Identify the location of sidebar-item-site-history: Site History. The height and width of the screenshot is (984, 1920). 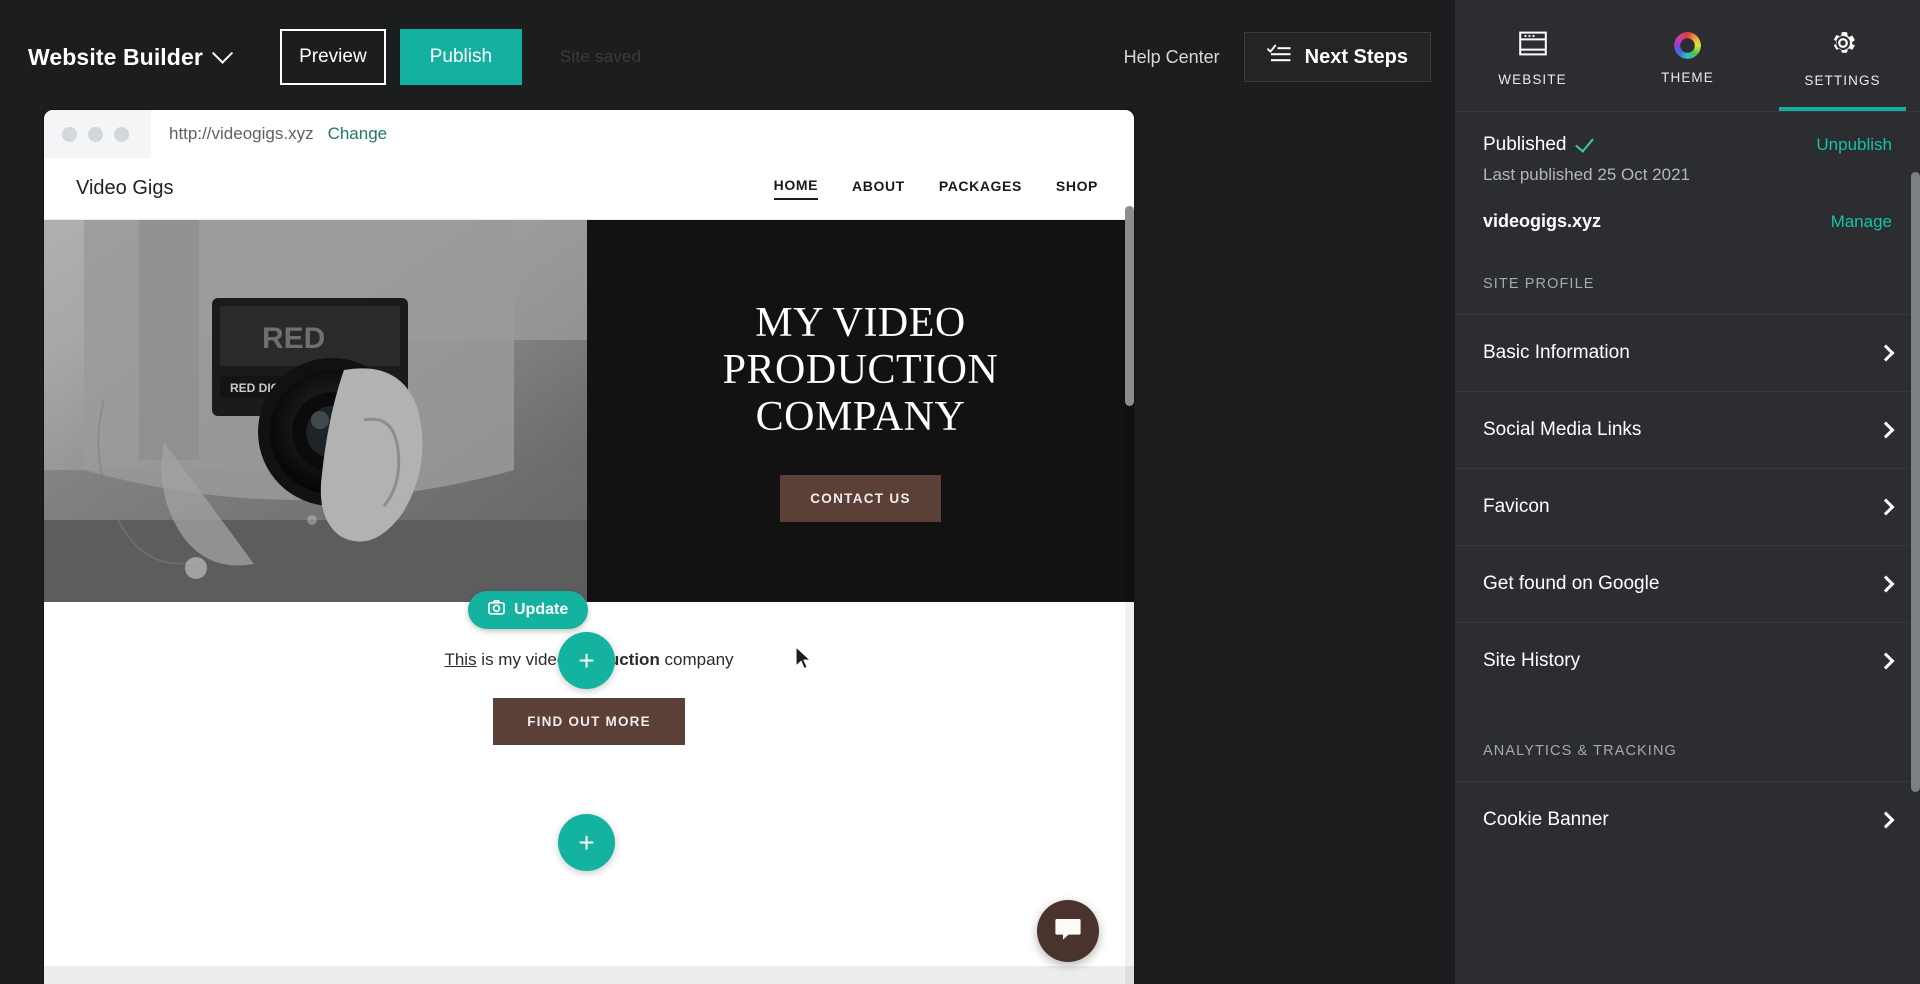
(1687, 660).